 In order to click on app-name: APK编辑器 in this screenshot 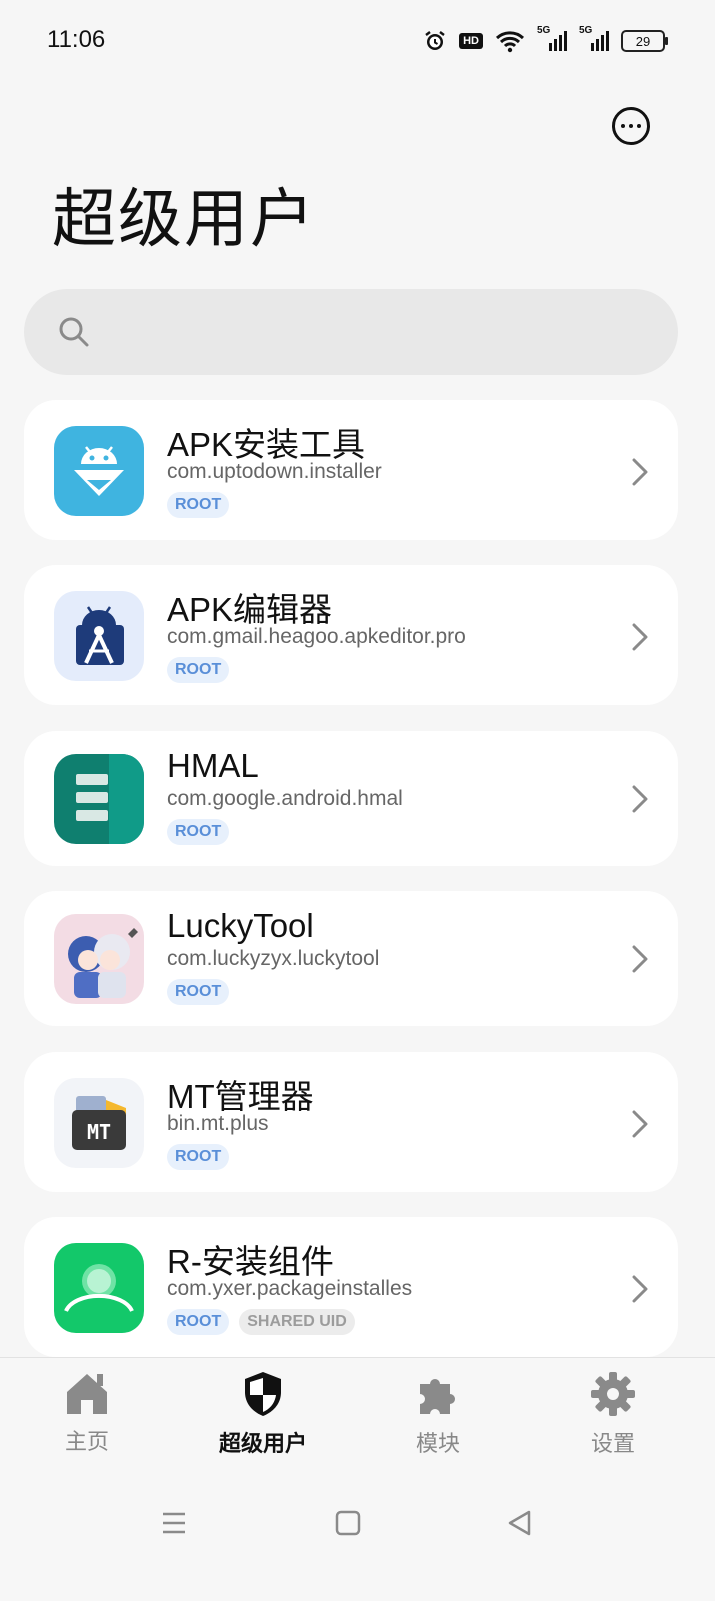, I will do `click(250, 609)`.